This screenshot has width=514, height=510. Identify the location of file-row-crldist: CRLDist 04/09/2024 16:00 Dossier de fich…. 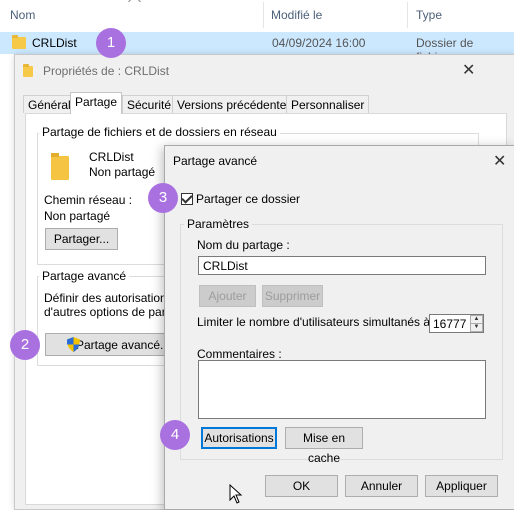
(257, 48).